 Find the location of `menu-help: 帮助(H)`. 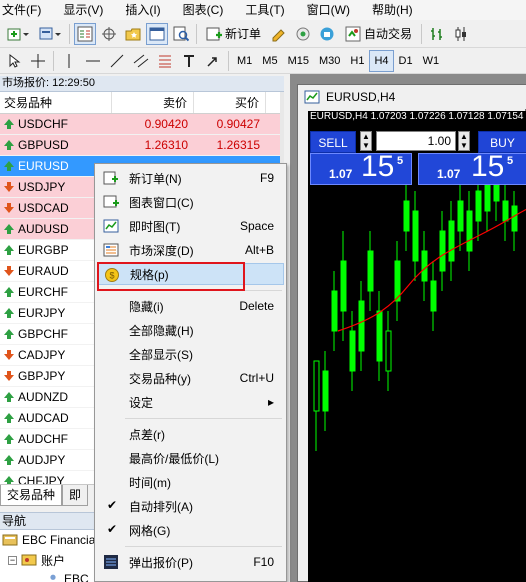

menu-help: 帮助(H) is located at coordinates (391, 10).